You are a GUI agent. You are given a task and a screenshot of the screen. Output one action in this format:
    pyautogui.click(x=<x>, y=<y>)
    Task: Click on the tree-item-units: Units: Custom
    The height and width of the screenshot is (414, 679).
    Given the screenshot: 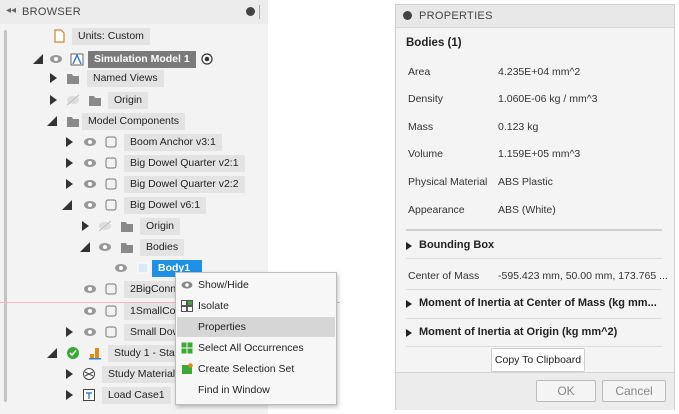 What is the action you would take?
    pyautogui.click(x=134, y=36)
    